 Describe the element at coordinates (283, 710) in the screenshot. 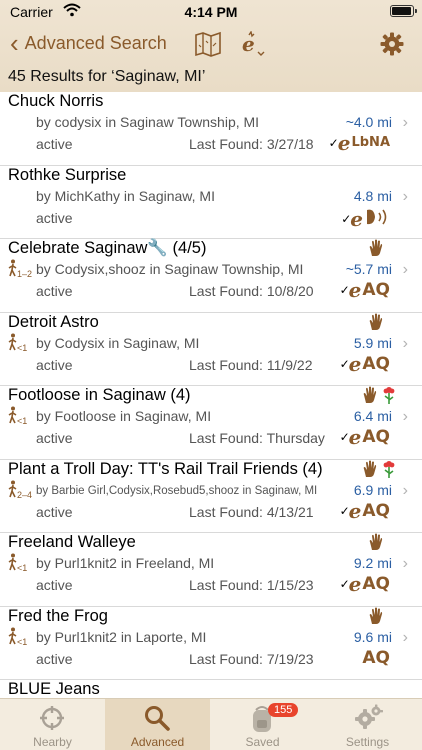

I see `saved-count-badge: 155` at that location.